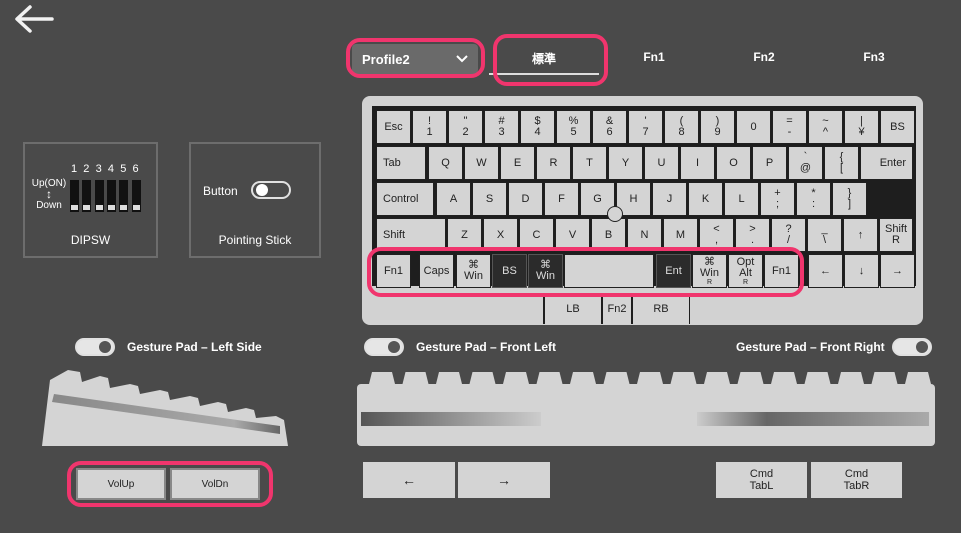 Image resolution: width=961 pixels, height=533 pixels. I want to click on key-d-r3-3: D, so click(525, 199).